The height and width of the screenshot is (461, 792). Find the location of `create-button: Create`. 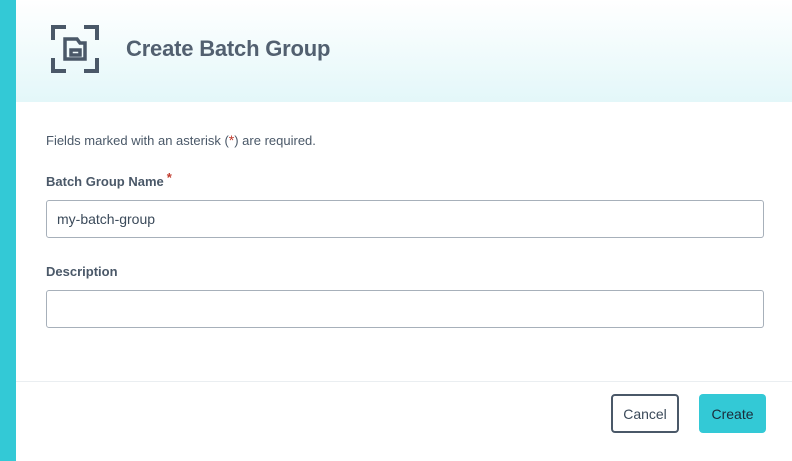

create-button: Create is located at coordinates (732, 413).